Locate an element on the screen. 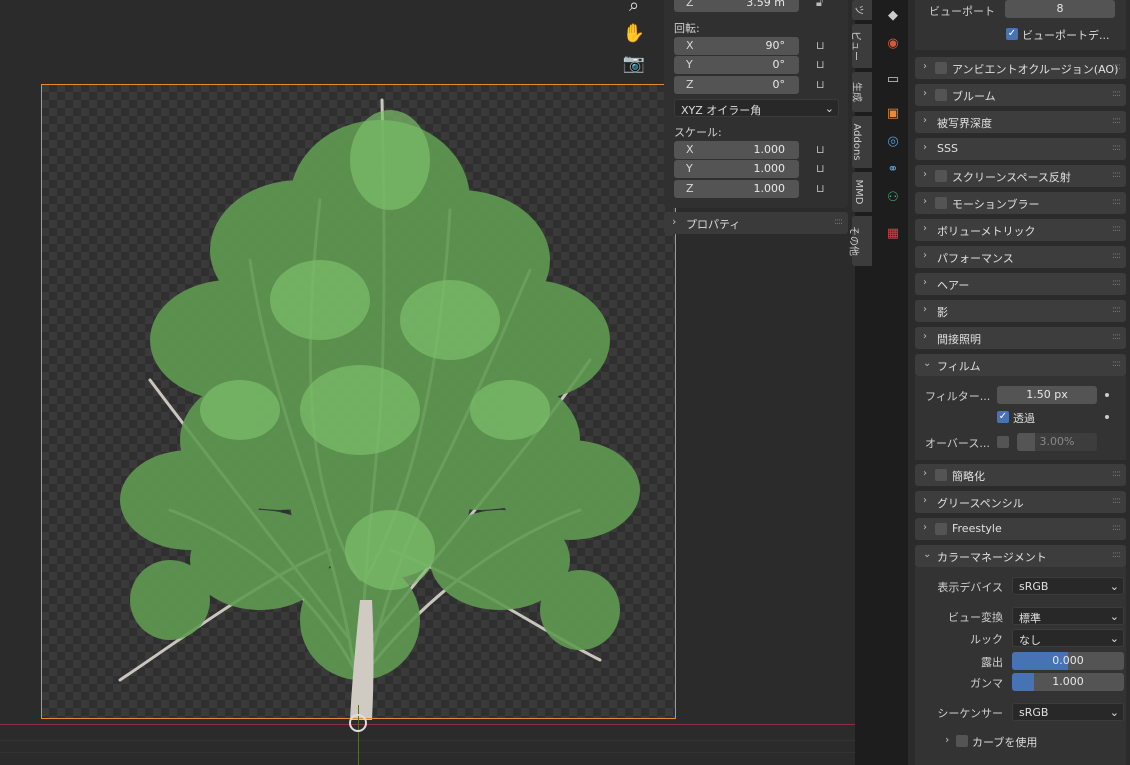  tab-addons: Addons is located at coordinates (861, 142).